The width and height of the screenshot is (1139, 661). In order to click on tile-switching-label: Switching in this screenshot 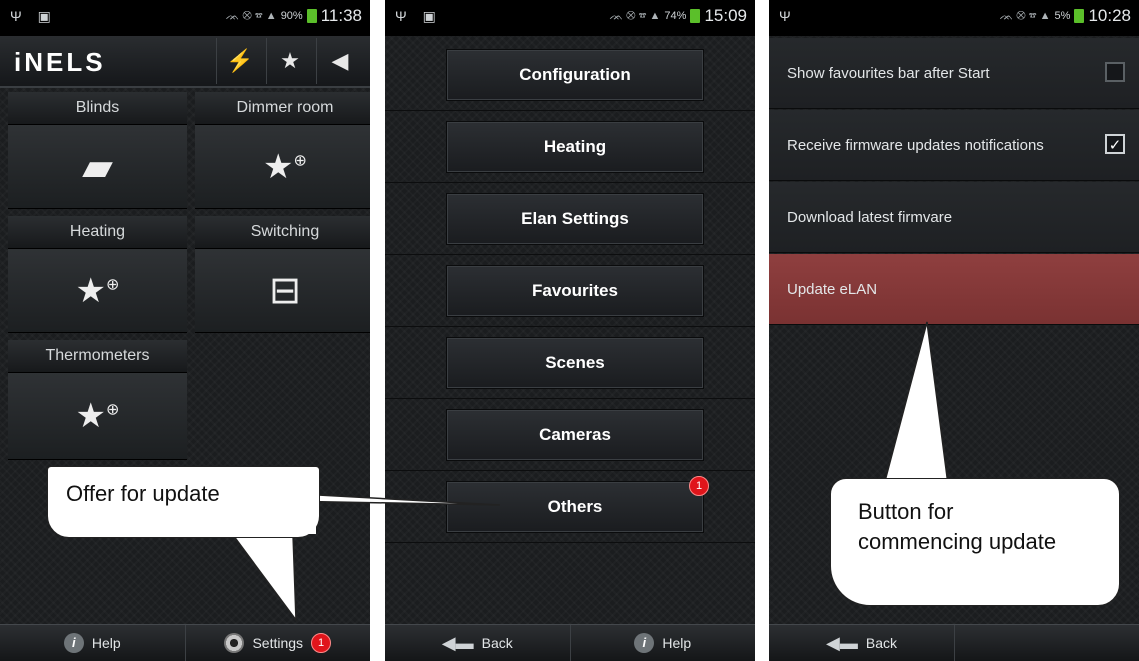, I will do `click(282, 232)`.